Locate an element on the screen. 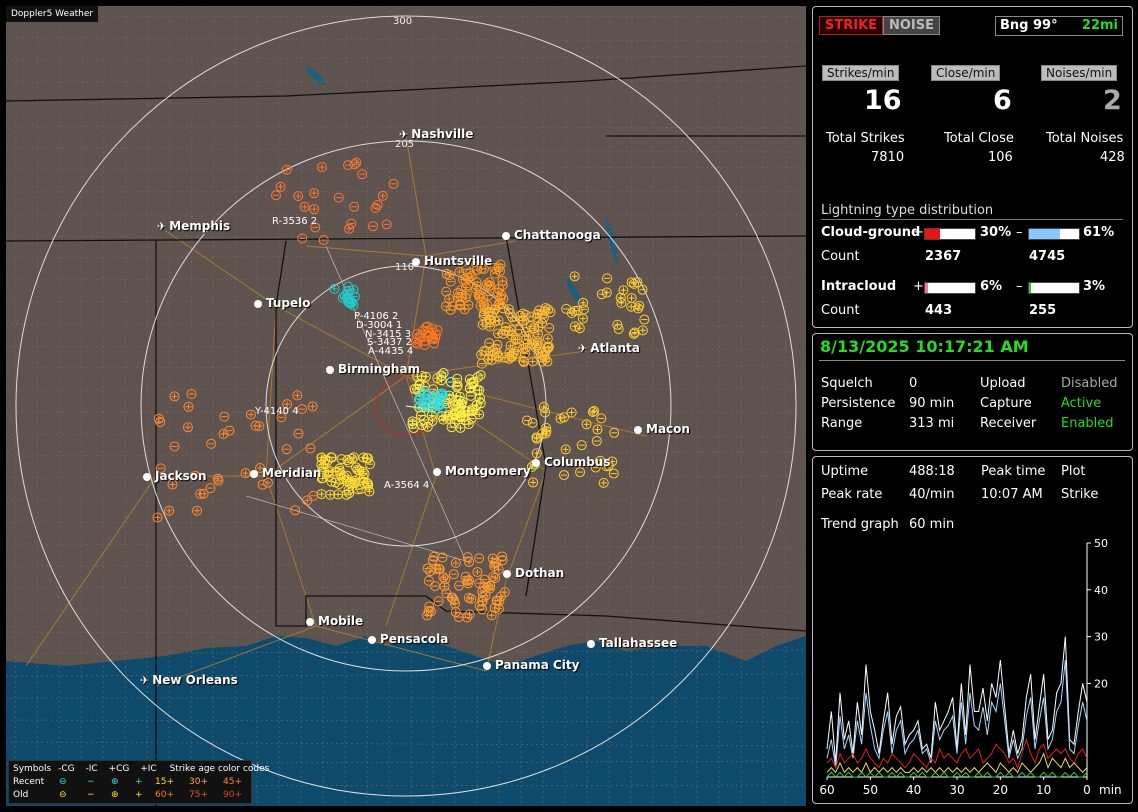 The height and width of the screenshot is (812, 1138). city-meridian: Meridian is located at coordinates (285, 473).